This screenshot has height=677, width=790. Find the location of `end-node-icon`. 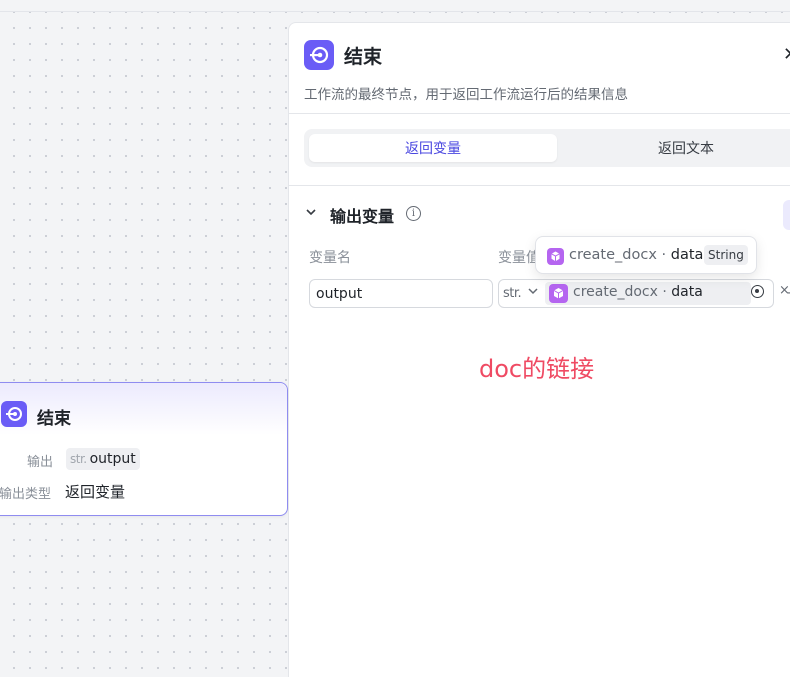

end-node-icon is located at coordinates (14, 414).